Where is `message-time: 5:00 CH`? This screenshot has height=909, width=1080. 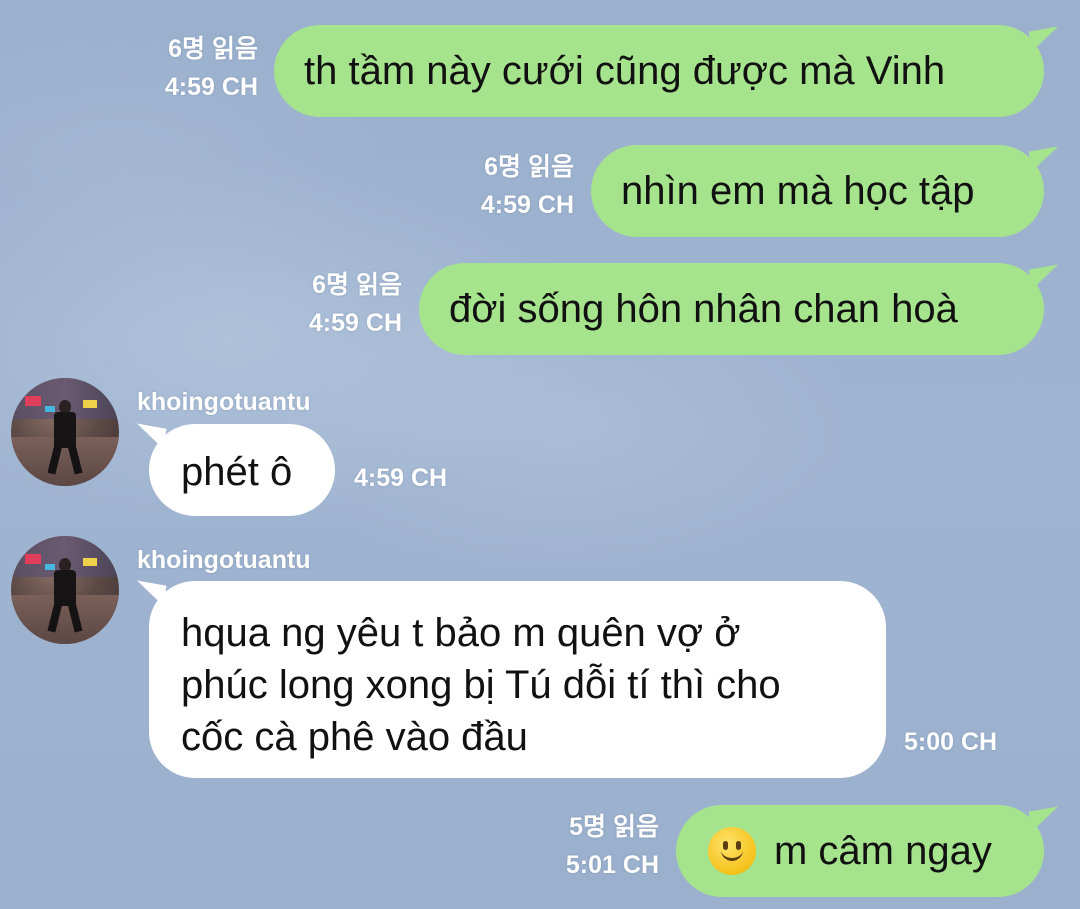 message-time: 5:00 CH is located at coordinates (951, 742).